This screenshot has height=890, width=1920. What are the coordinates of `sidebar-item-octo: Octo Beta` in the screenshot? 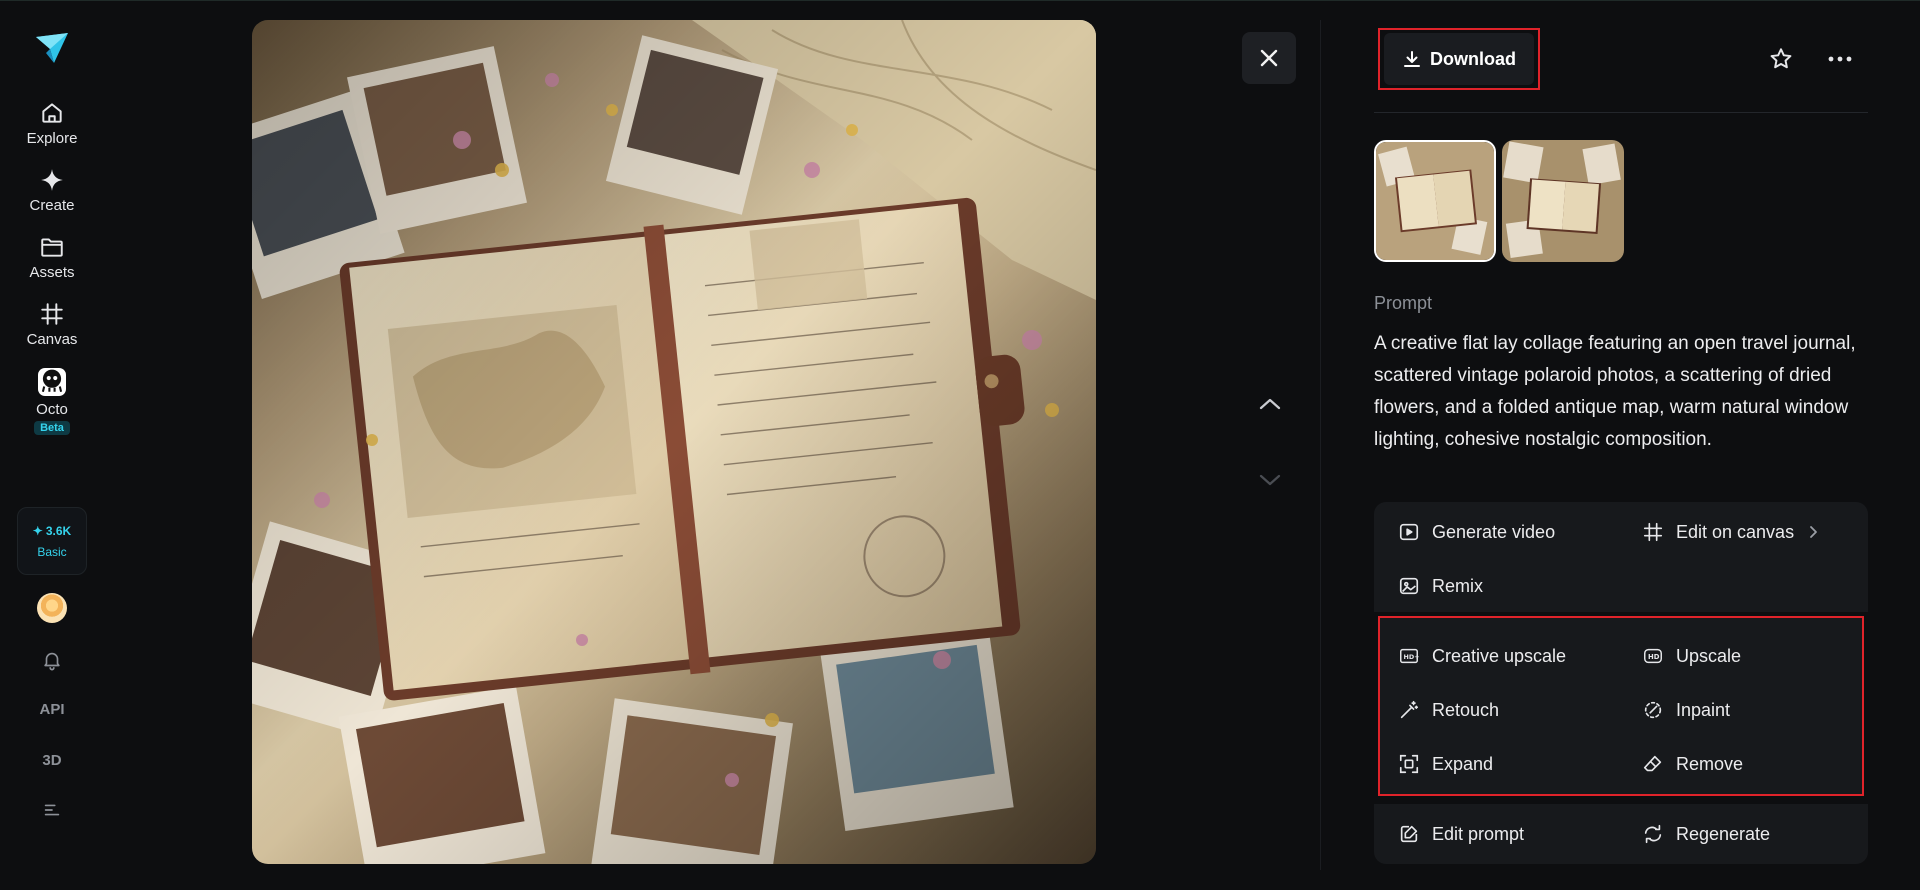 It's located at (52, 401).